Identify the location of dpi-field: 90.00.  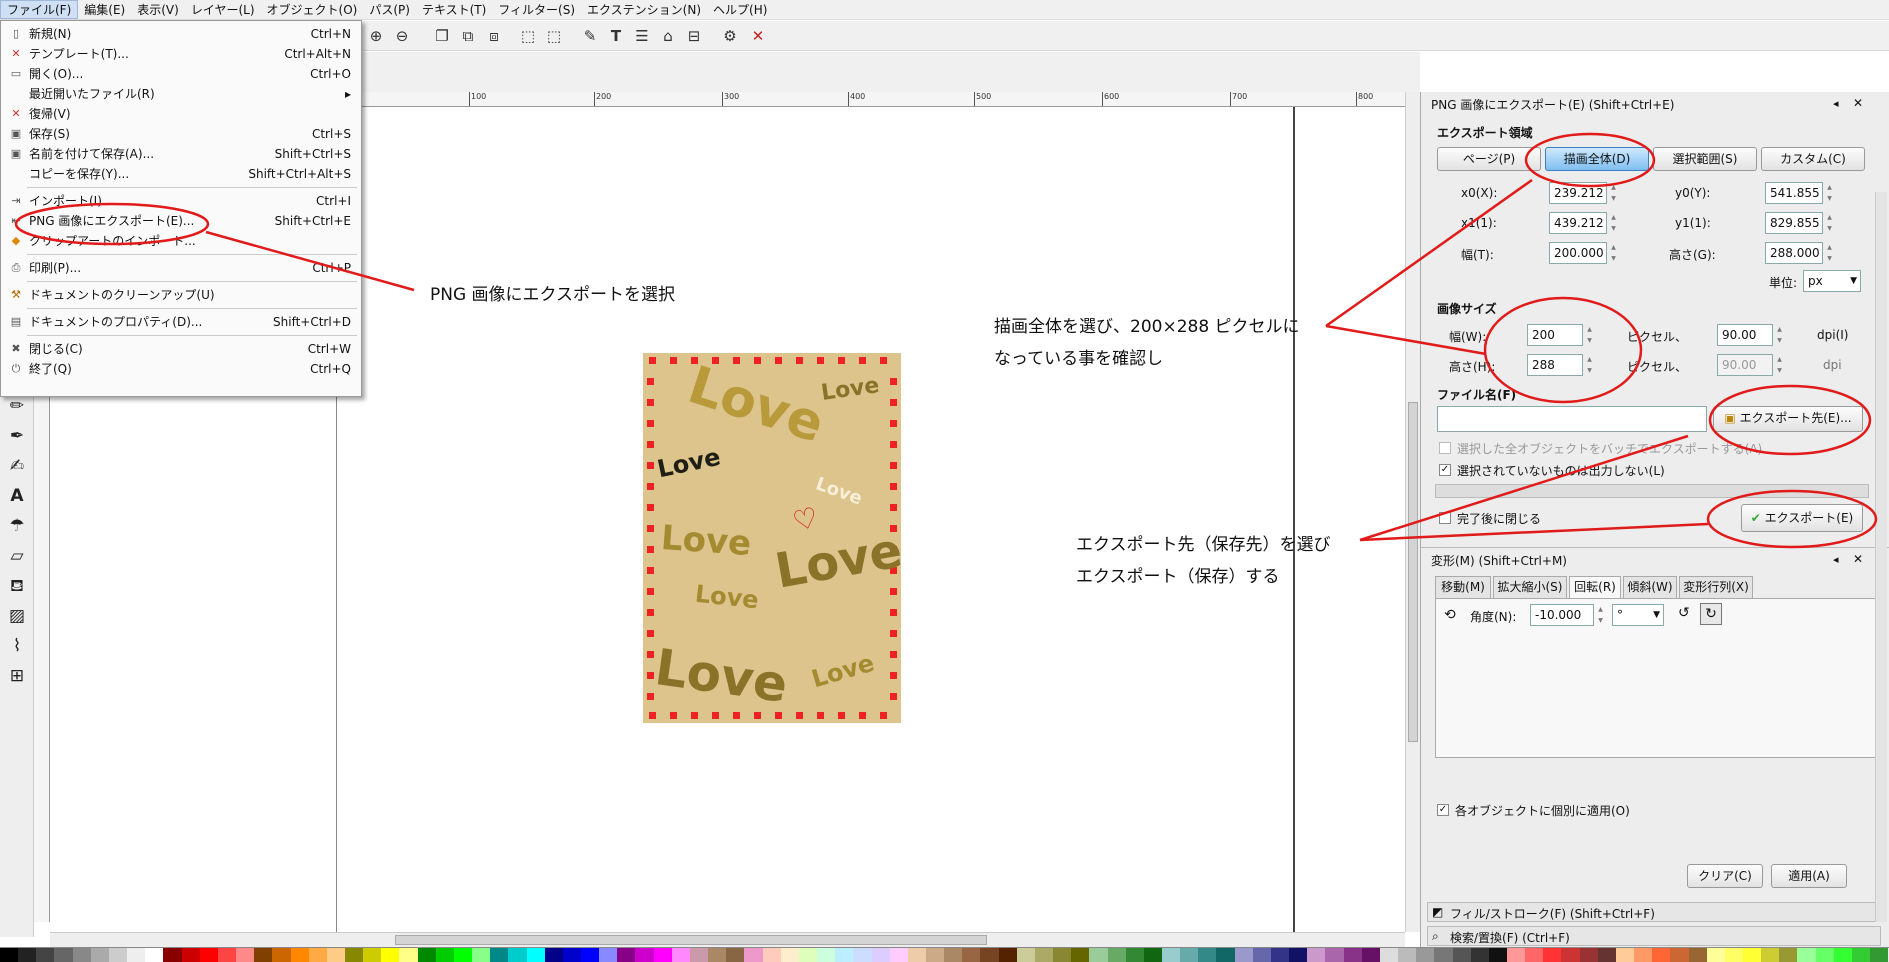
(1745, 335).